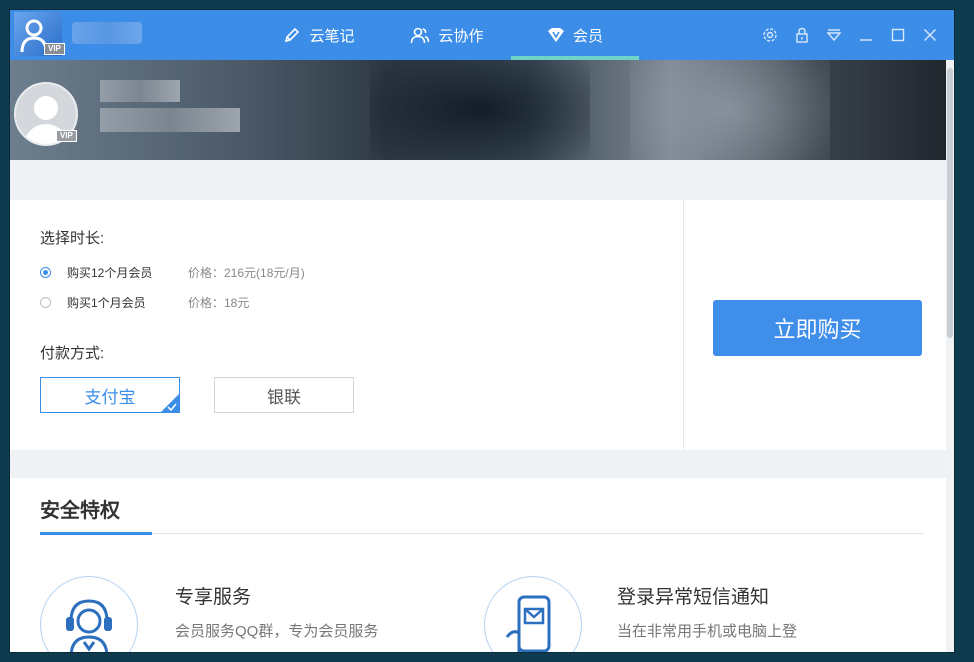 This screenshot has width=974, height=662. What do you see at coordinates (950, 203) in the screenshot?
I see `scrollbar-thumb` at bounding box center [950, 203].